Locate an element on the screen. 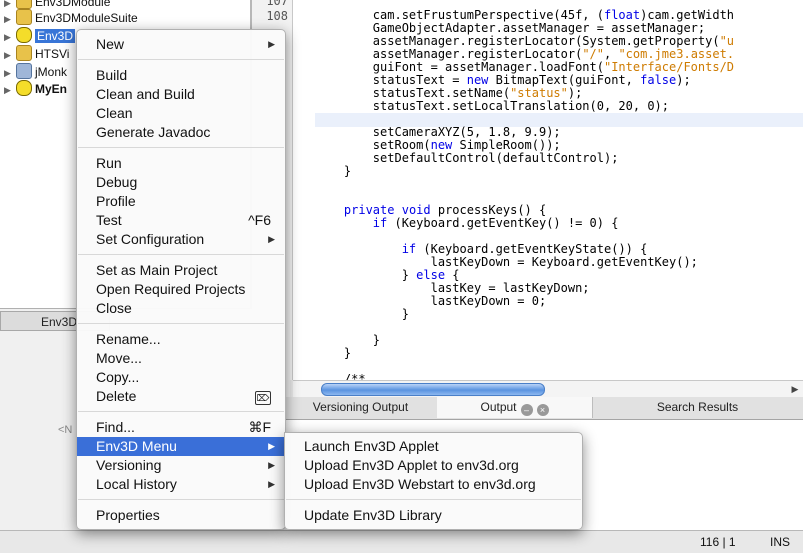 Image resolution: width=803 pixels, height=553 pixels. menu-item-profile: Profile is located at coordinates (181, 201).